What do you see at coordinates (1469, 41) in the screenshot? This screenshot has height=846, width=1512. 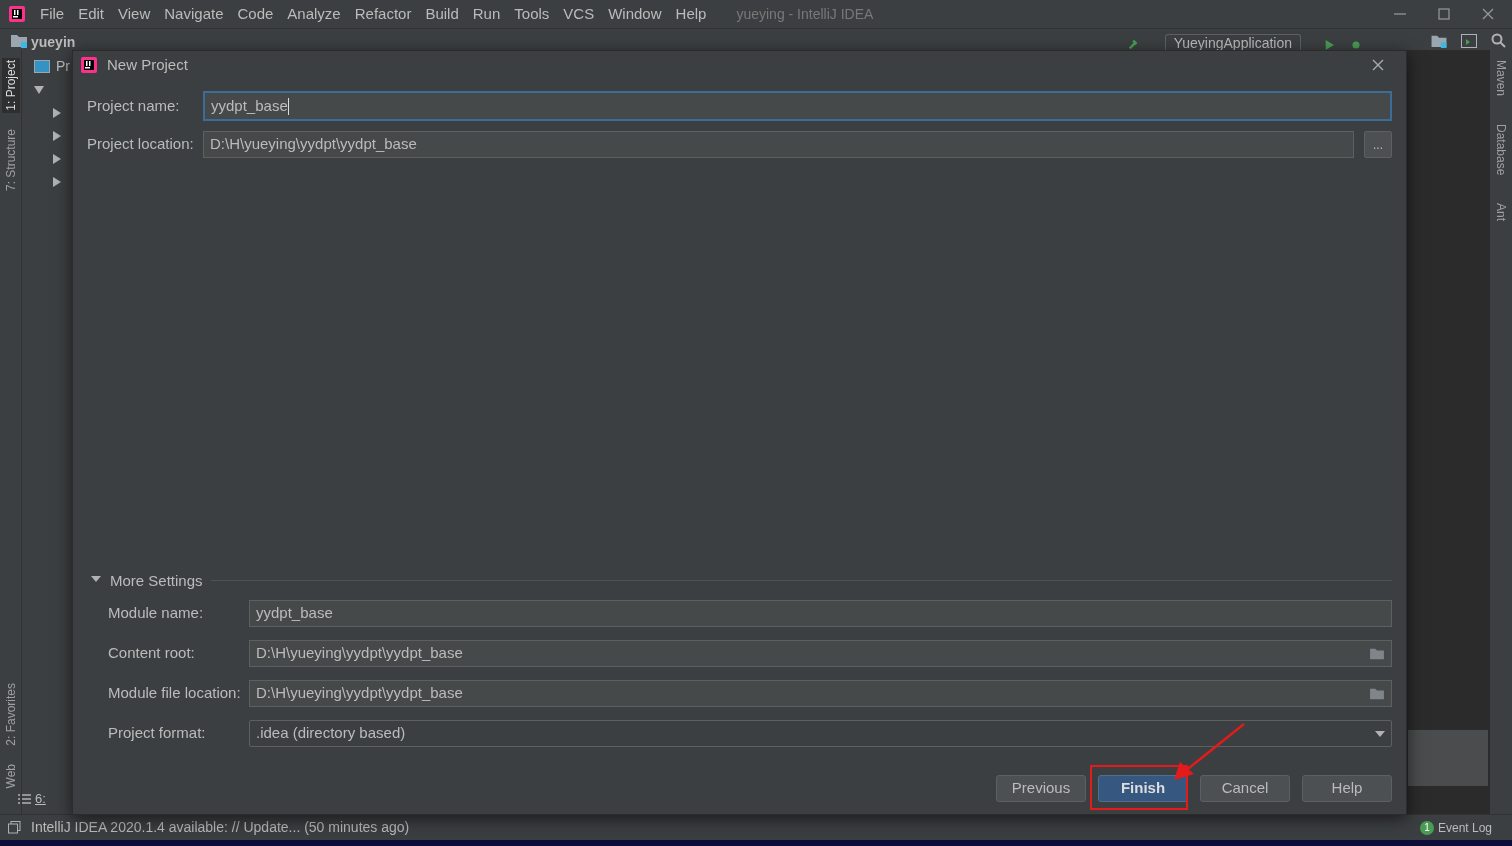 I see `terminal-icon` at bounding box center [1469, 41].